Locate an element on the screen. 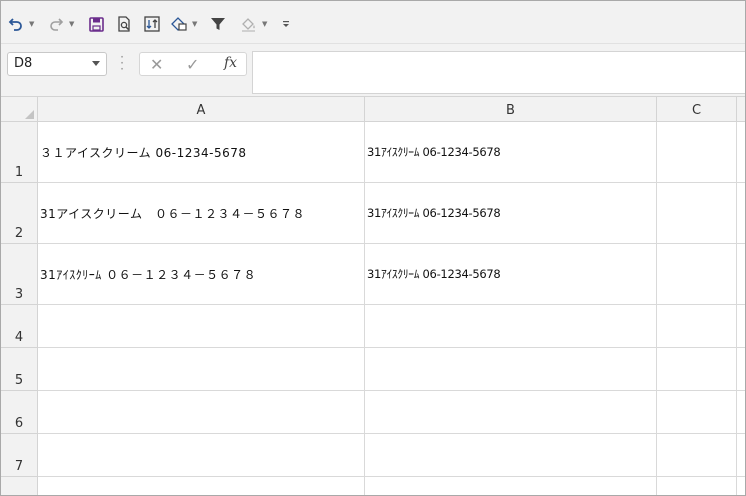  cancel-icon: ✕ is located at coordinates (156, 64).